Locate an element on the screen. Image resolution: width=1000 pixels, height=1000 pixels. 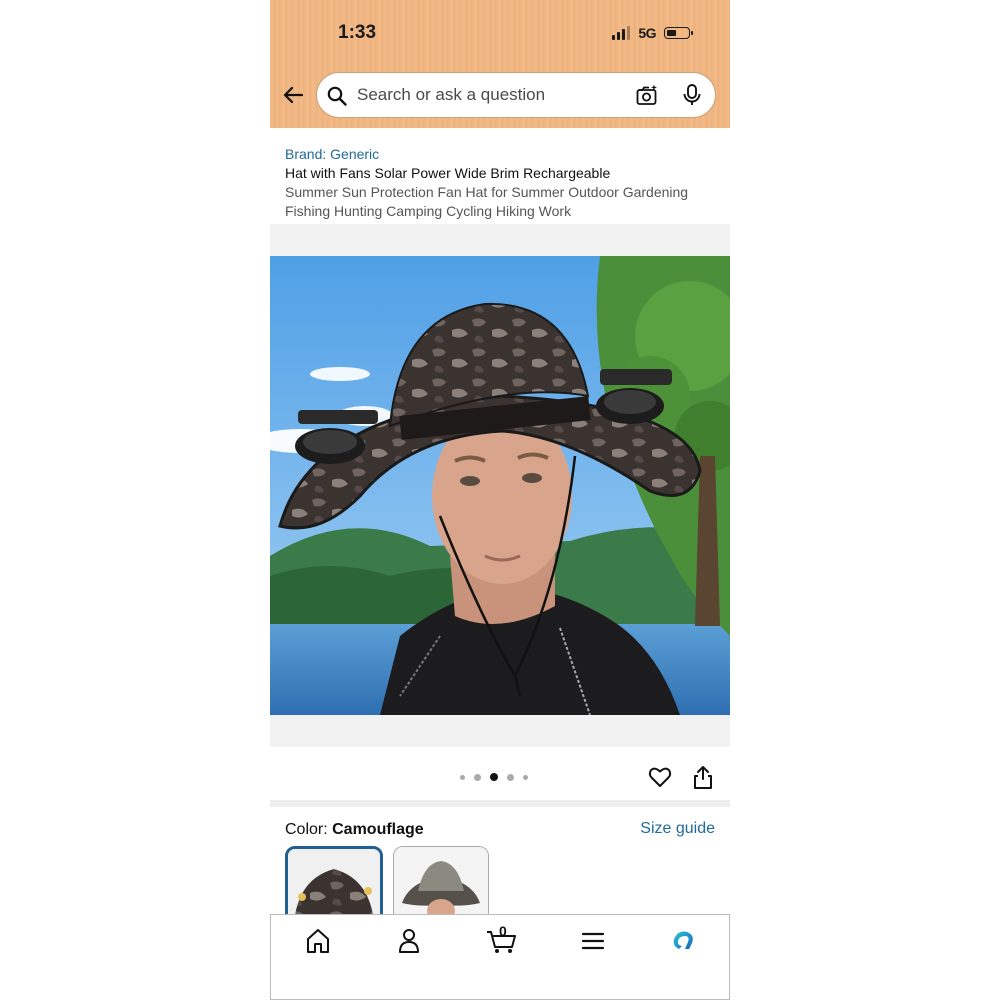
cart-button: 0 is located at coordinates (502, 939).